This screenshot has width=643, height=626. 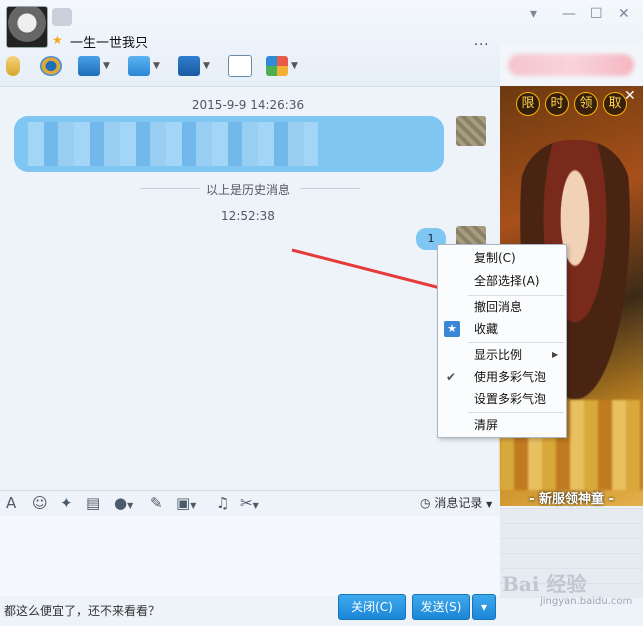 I want to click on chat-avatar, so click(x=471, y=131).